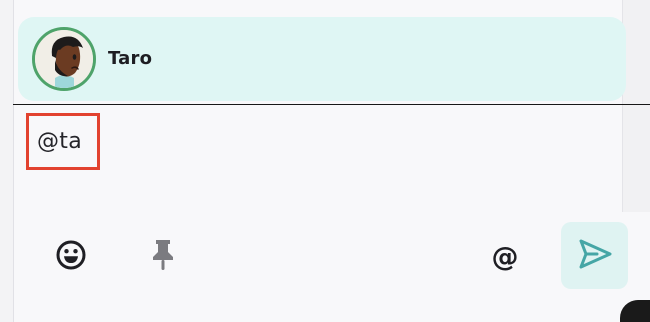 This screenshot has height=322, width=650. What do you see at coordinates (636, 106) in the screenshot?
I see `side-panel-edge` at bounding box center [636, 106].